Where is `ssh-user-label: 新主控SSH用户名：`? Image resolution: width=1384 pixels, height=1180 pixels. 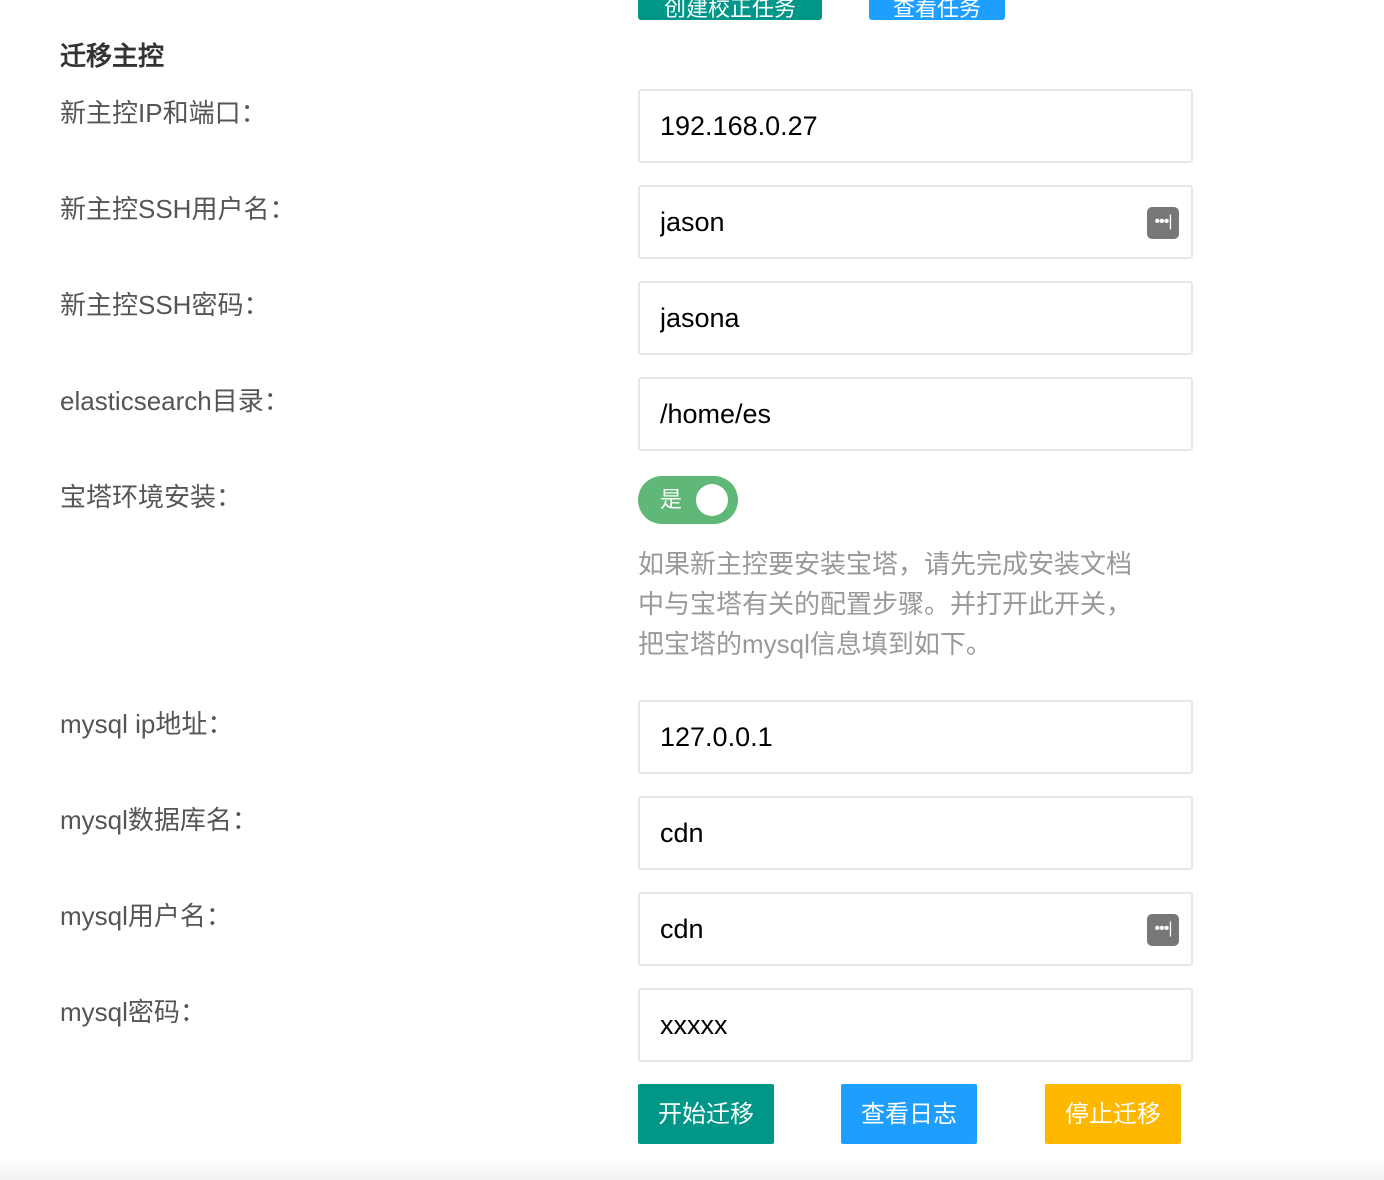
ssh-user-label: 新主控SSH用户名： is located at coordinates (178, 209).